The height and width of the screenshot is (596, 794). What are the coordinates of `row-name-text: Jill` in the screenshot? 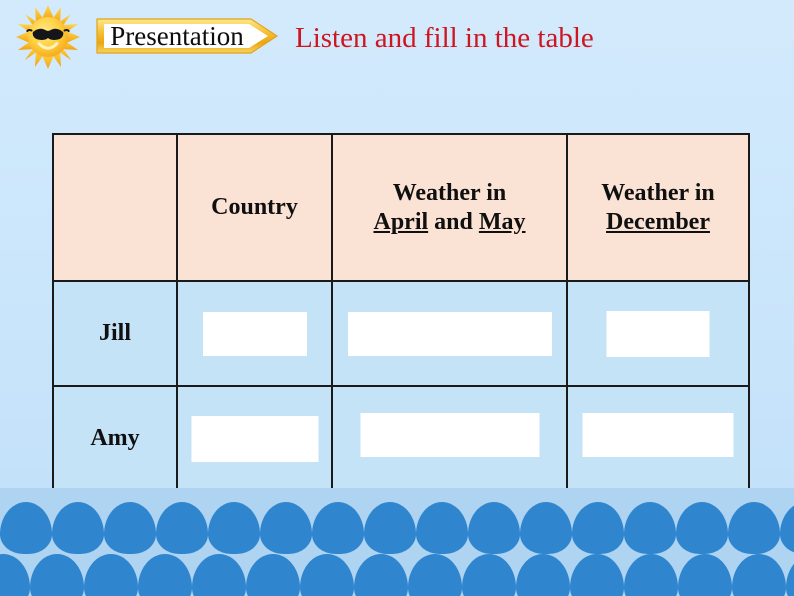 It's located at (114, 333).